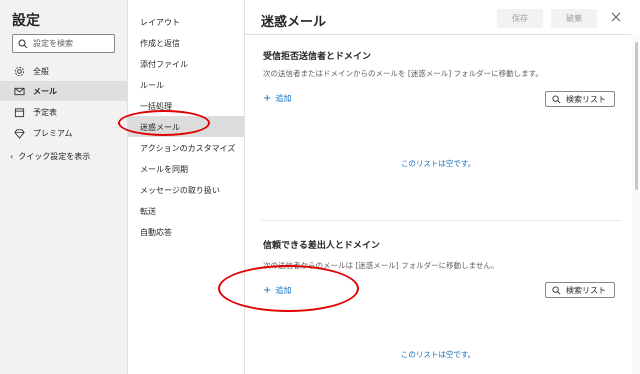  I want to click on nav-item-attachments: 添付ファイル, so click(186, 63).